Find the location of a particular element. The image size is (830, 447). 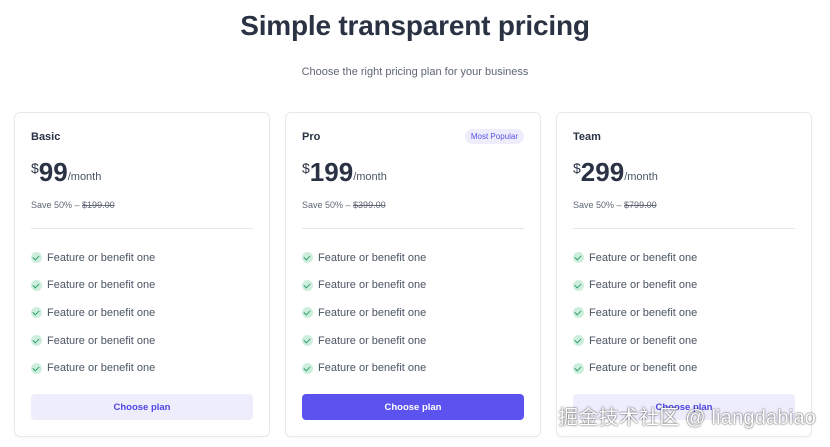

most-popular-badge: Most Popular is located at coordinates (494, 136).